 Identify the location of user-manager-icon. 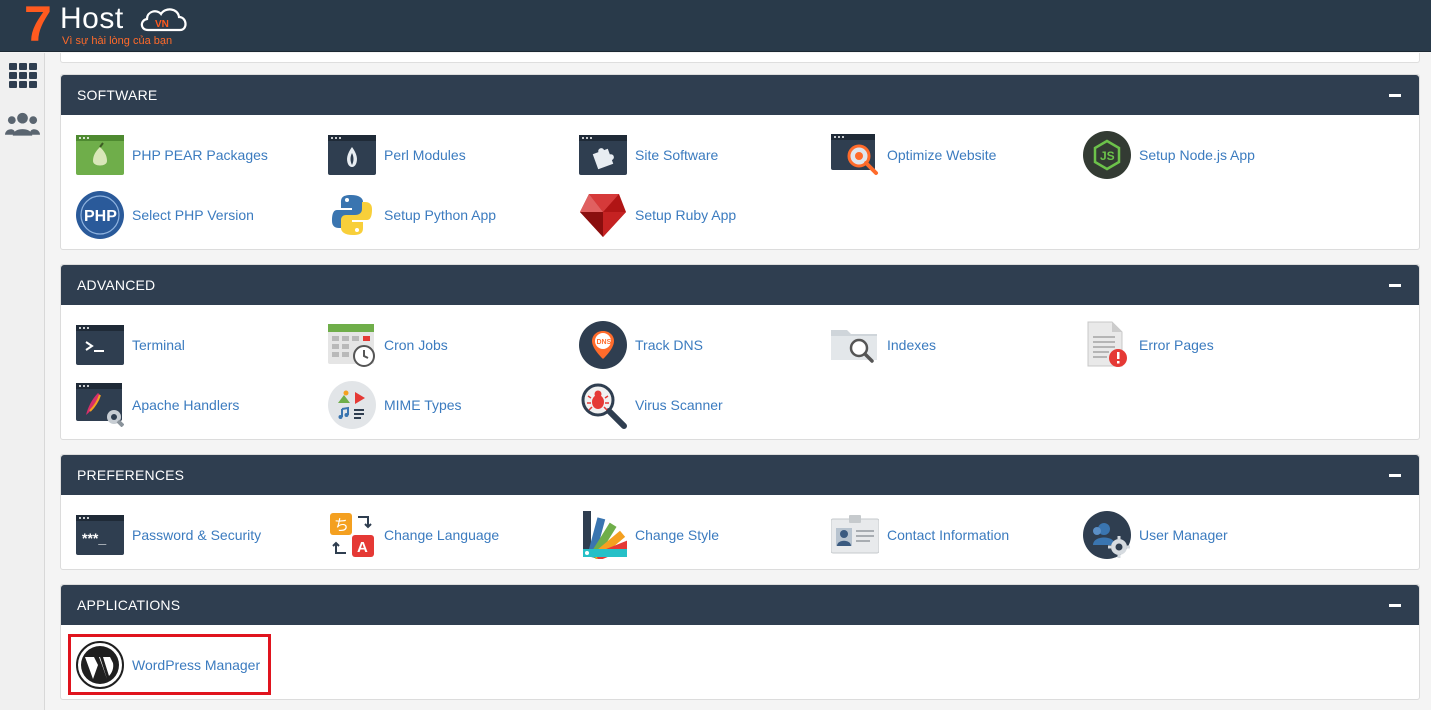
(1107, 535).